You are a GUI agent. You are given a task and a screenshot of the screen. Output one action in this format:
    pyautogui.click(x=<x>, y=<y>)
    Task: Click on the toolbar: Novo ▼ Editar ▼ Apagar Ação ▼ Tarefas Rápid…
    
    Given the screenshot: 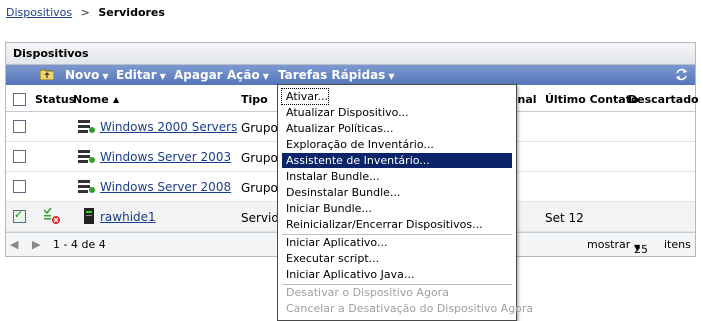 What is the action you would take?
    pyautogui.click(x=350, y=75)
    